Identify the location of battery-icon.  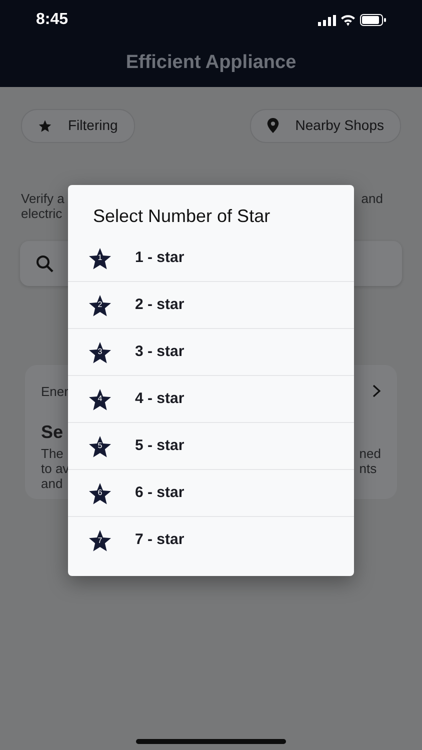
(373, 20).